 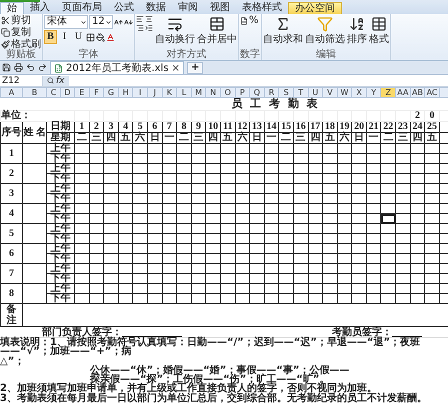 I want to click on column-header: M, so click(x=198, y=93).